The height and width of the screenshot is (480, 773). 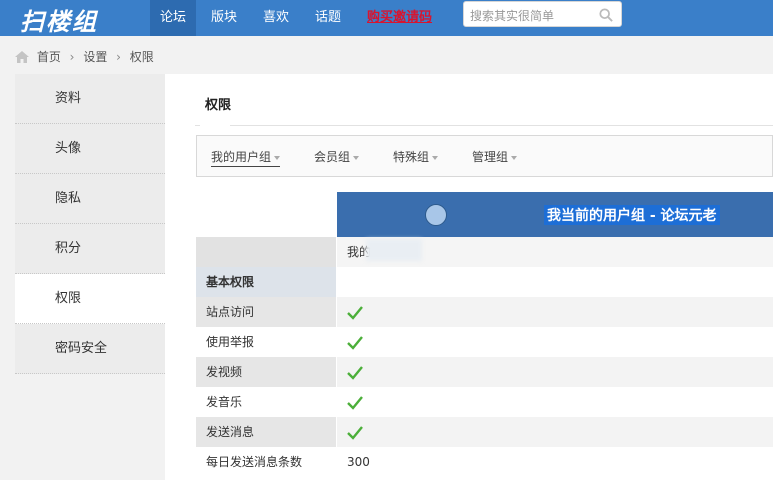 I want to click on title-divider, so click(x=484, y=125).